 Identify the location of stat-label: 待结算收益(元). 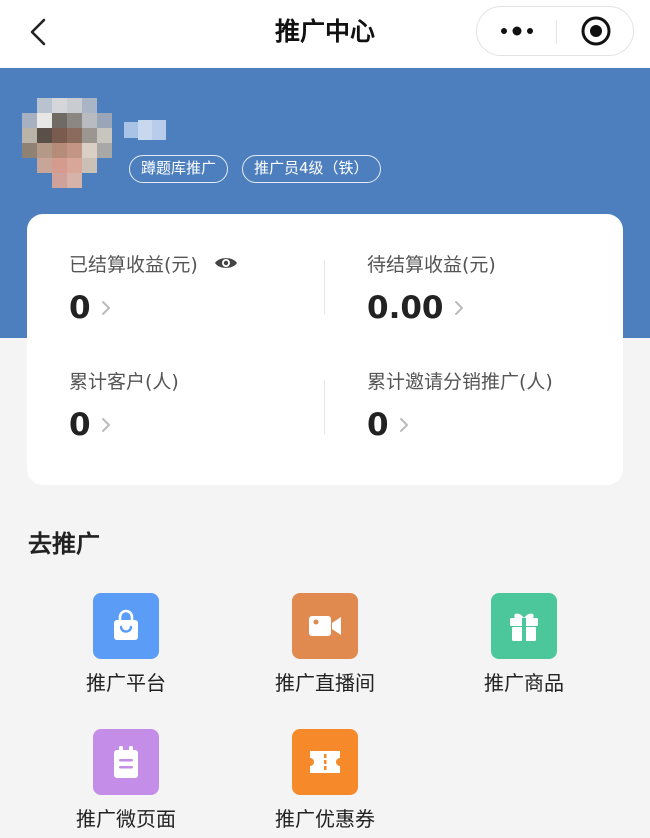
(431, 264).